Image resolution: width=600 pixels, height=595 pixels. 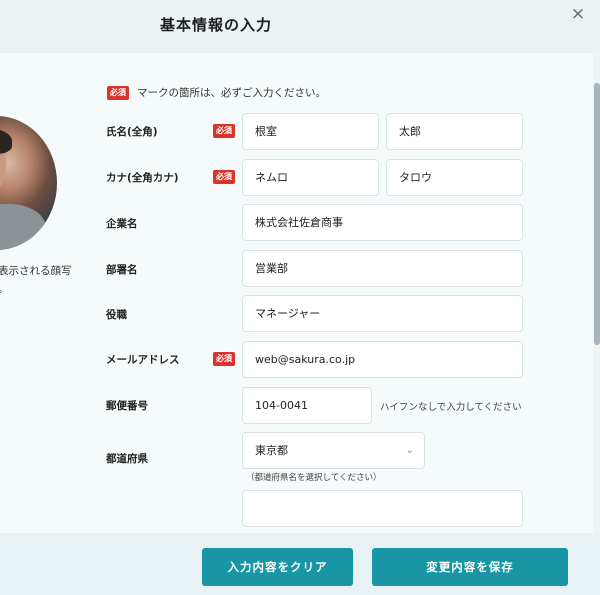 I want to click on first-name-input: 太郎, so click(x=454, y=131).